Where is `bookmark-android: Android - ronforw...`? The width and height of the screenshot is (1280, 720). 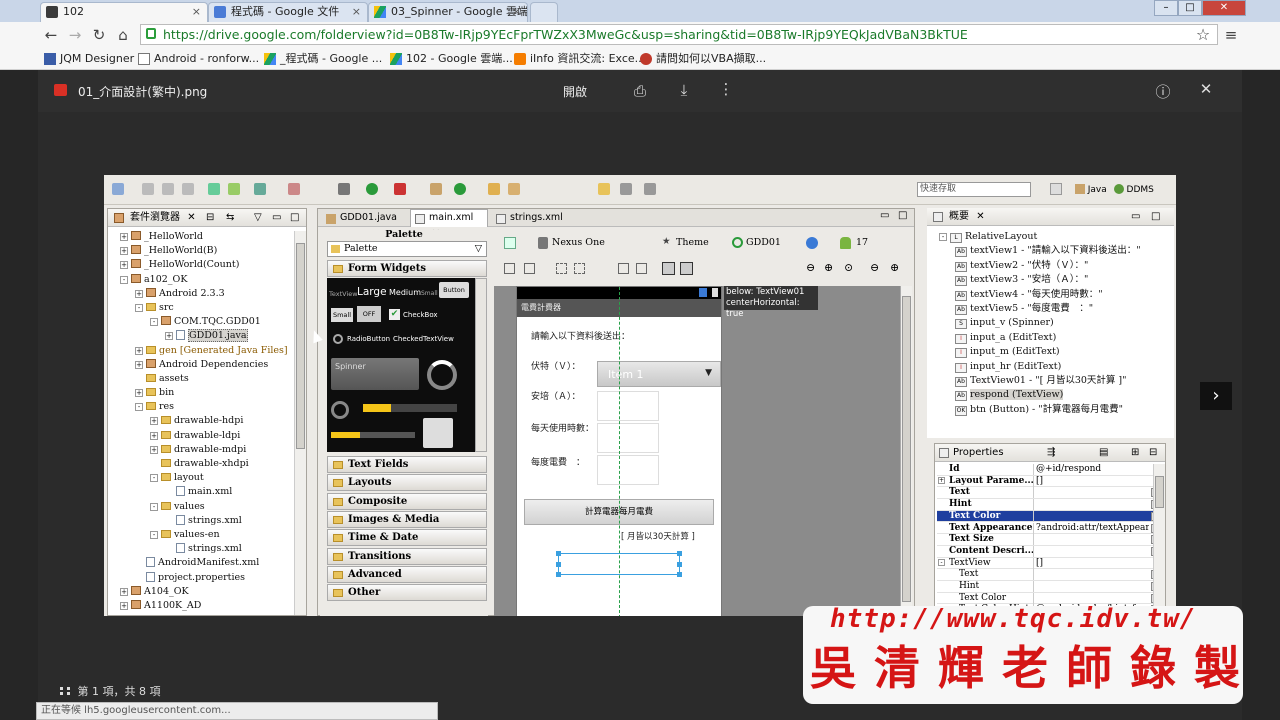
bookmark-android: Android - ronforw... is located at coordinates (198, 59).